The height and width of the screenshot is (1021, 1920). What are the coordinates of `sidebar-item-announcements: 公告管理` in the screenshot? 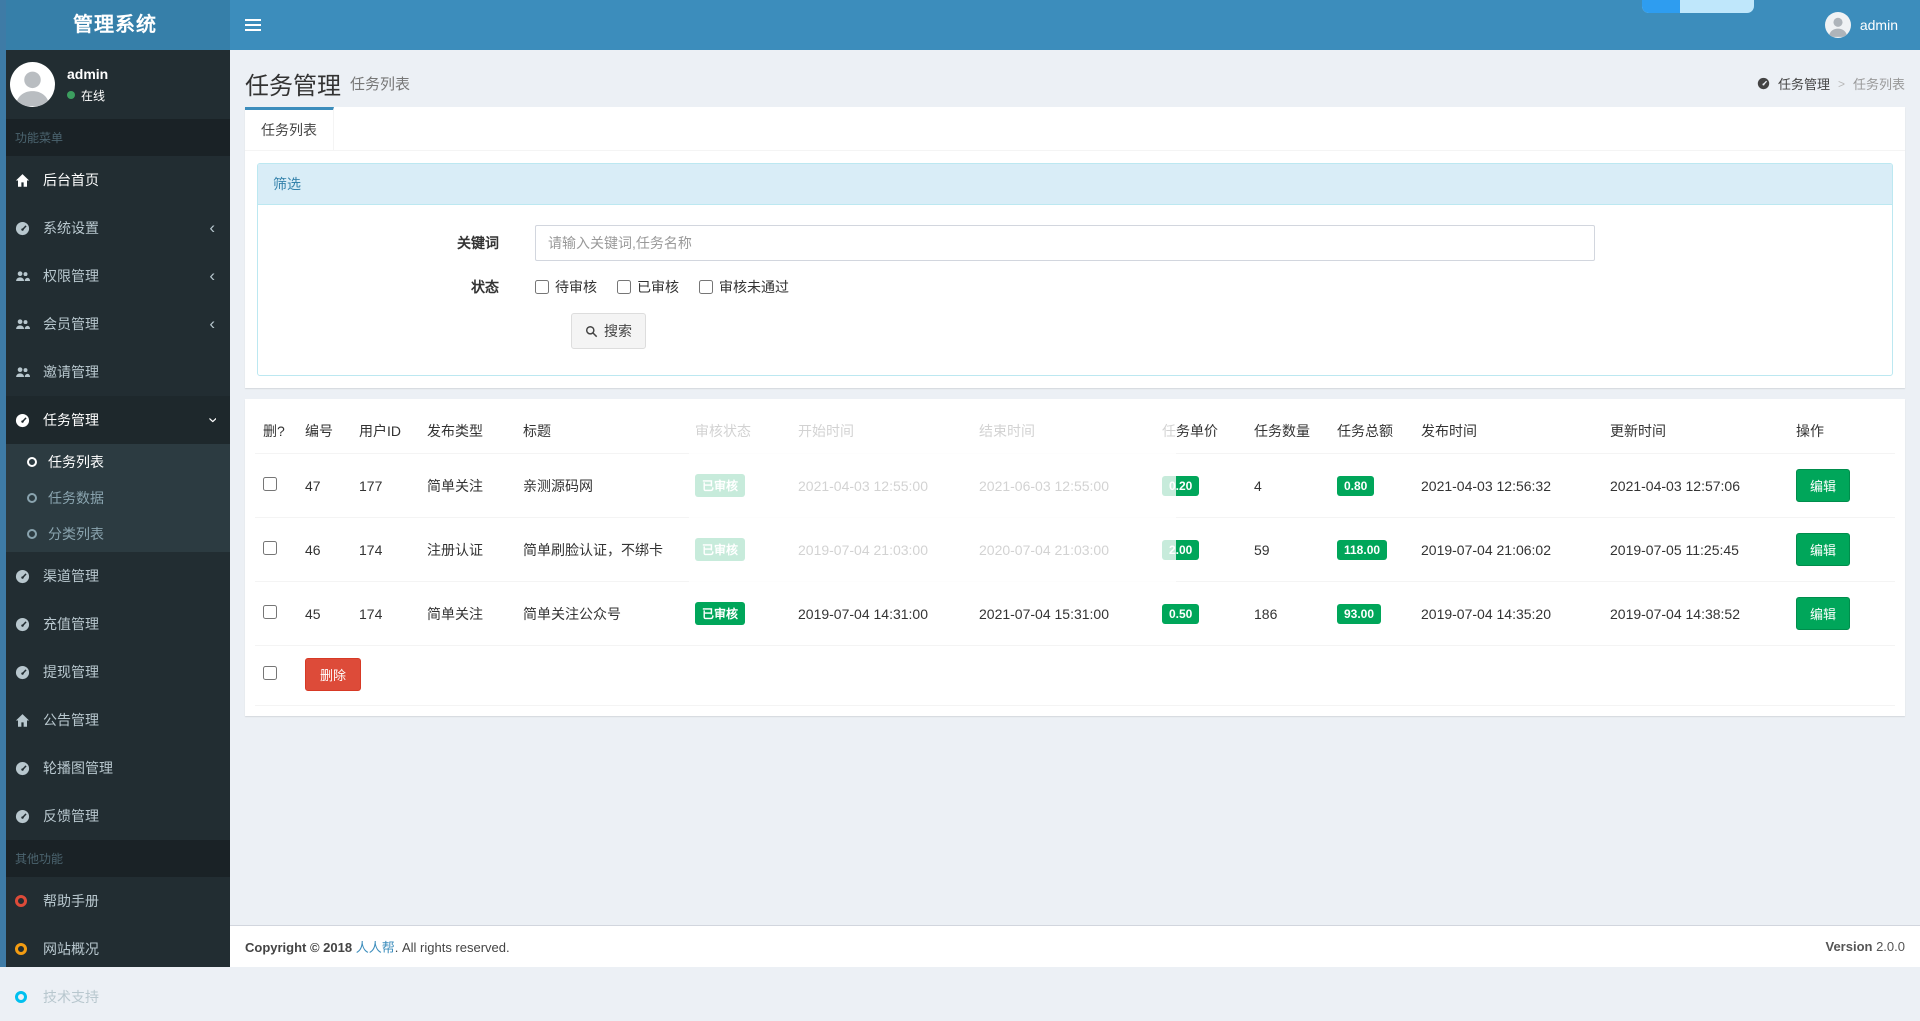 It's located at (115, 720).